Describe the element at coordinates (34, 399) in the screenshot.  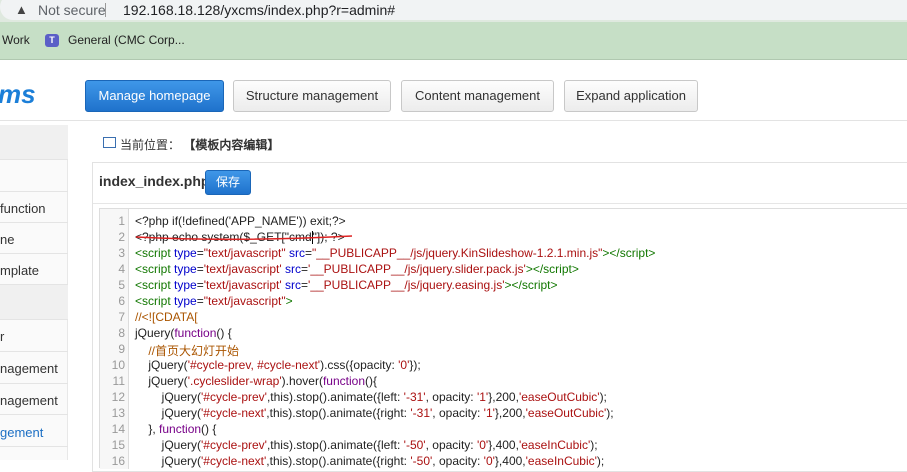
I see `sidebar-item-management-2: nagement` at that location.